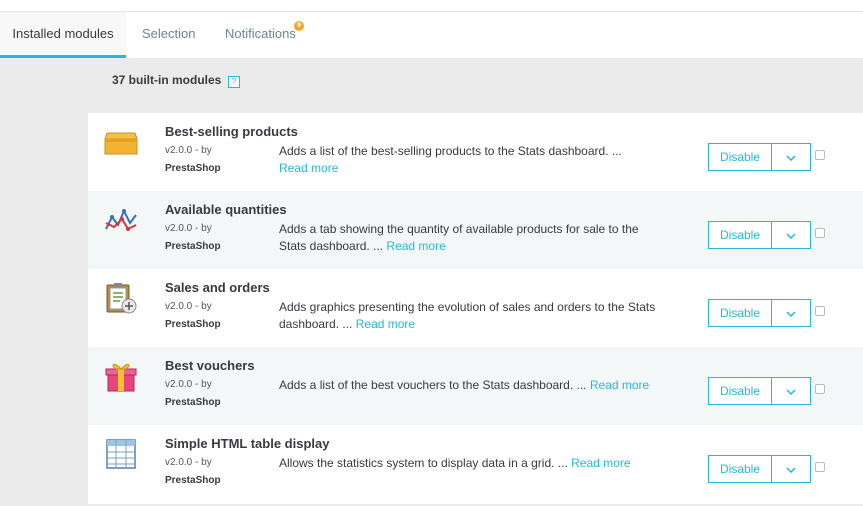  What do you see at coordinates (217, 287) in the screenshot?
I see `module-name: Sales and orders` at bounding box center [217, 287].